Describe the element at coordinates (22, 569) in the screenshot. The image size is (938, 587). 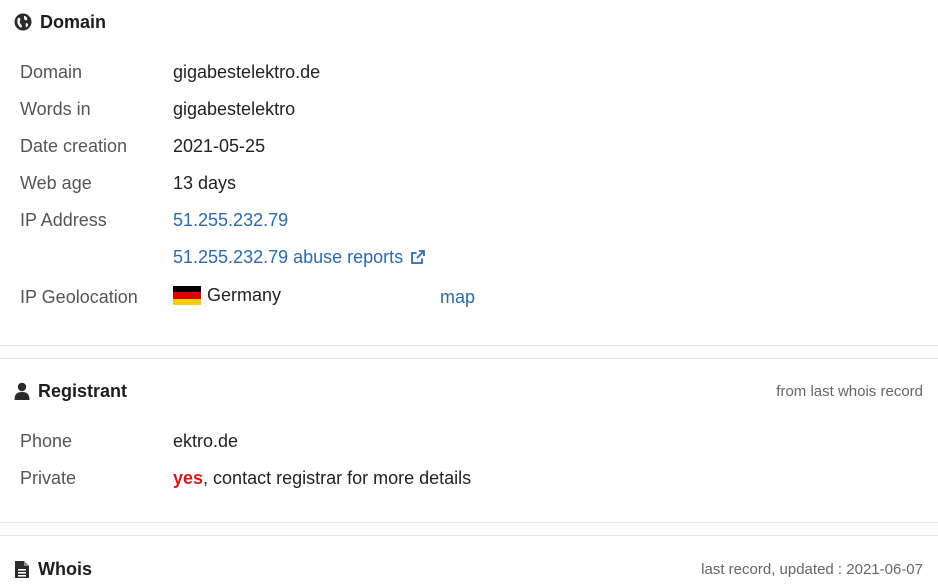
I see `document-icon` at that location.